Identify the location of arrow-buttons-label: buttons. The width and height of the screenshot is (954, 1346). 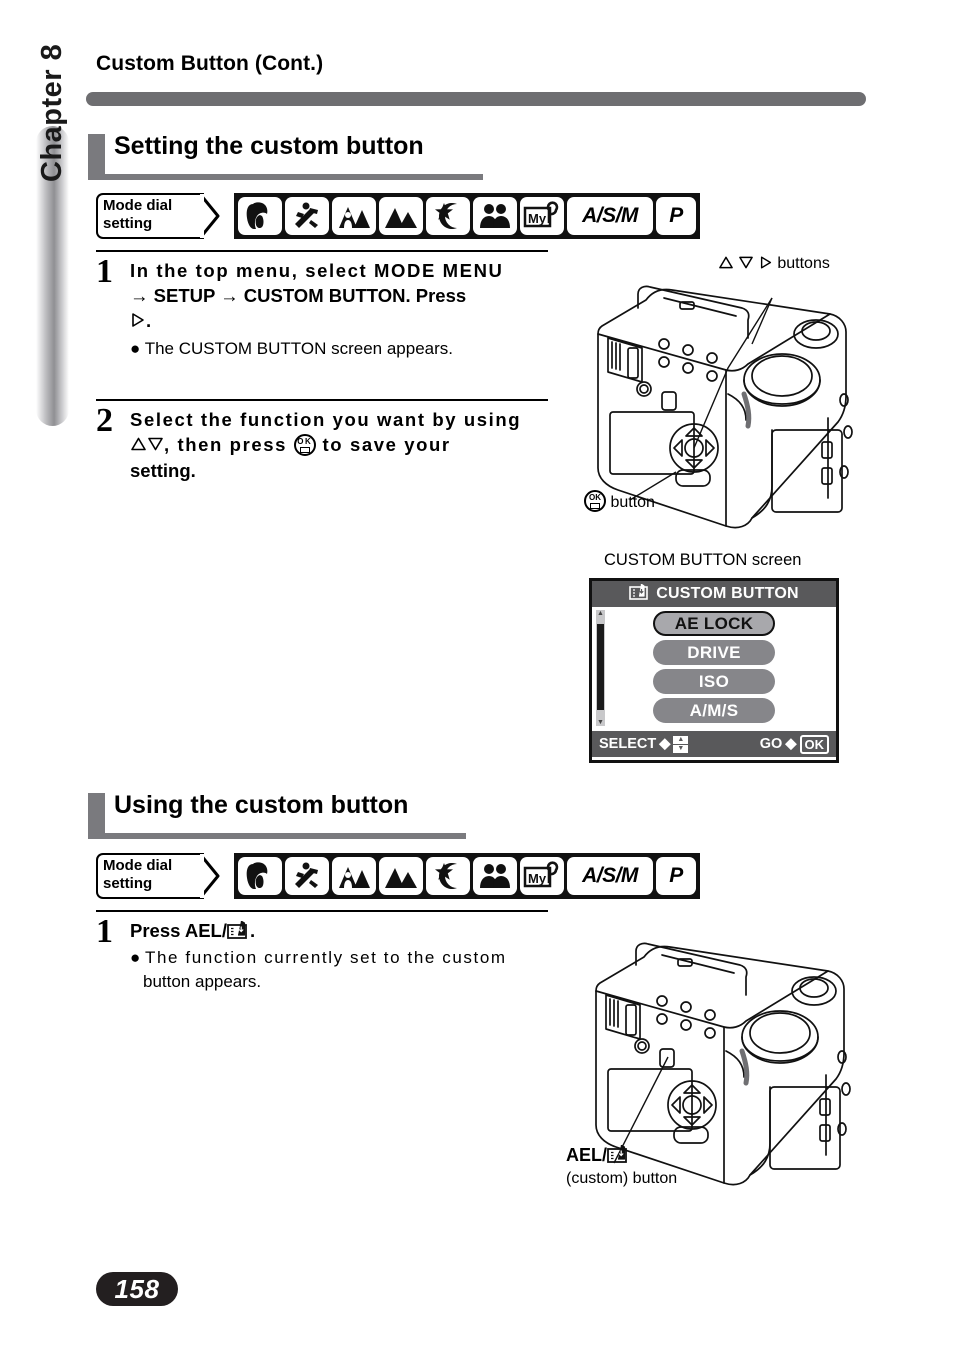
(803, 263).